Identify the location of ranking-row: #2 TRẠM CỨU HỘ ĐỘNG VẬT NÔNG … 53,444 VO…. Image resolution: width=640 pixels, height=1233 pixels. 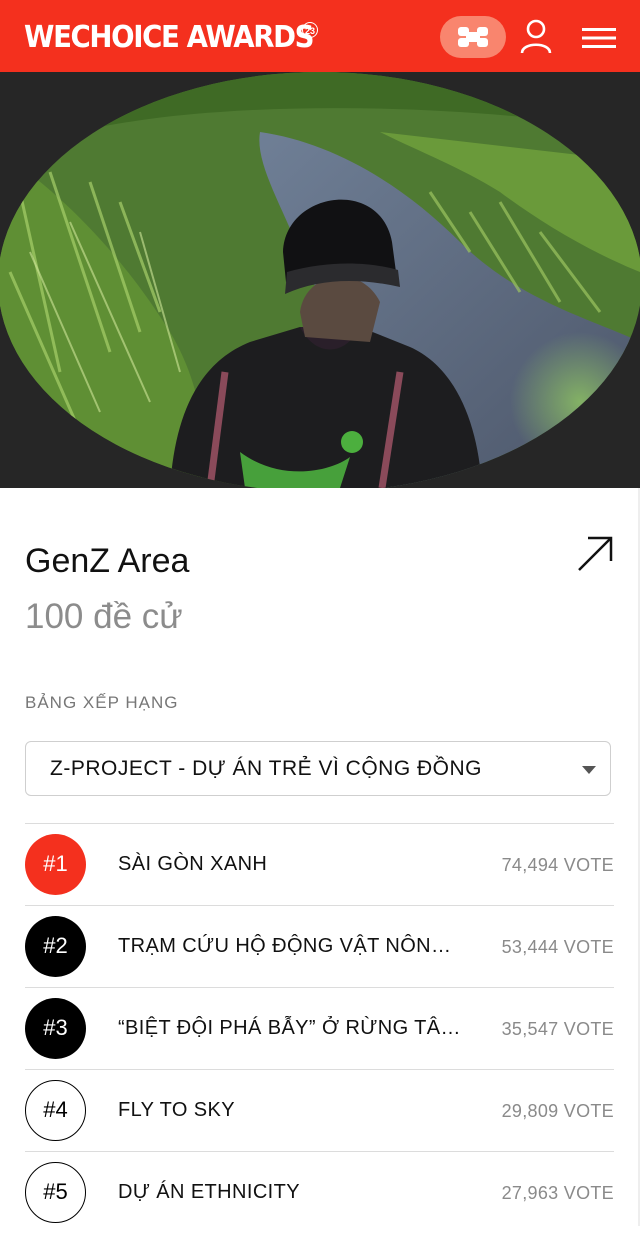
(319, 946).